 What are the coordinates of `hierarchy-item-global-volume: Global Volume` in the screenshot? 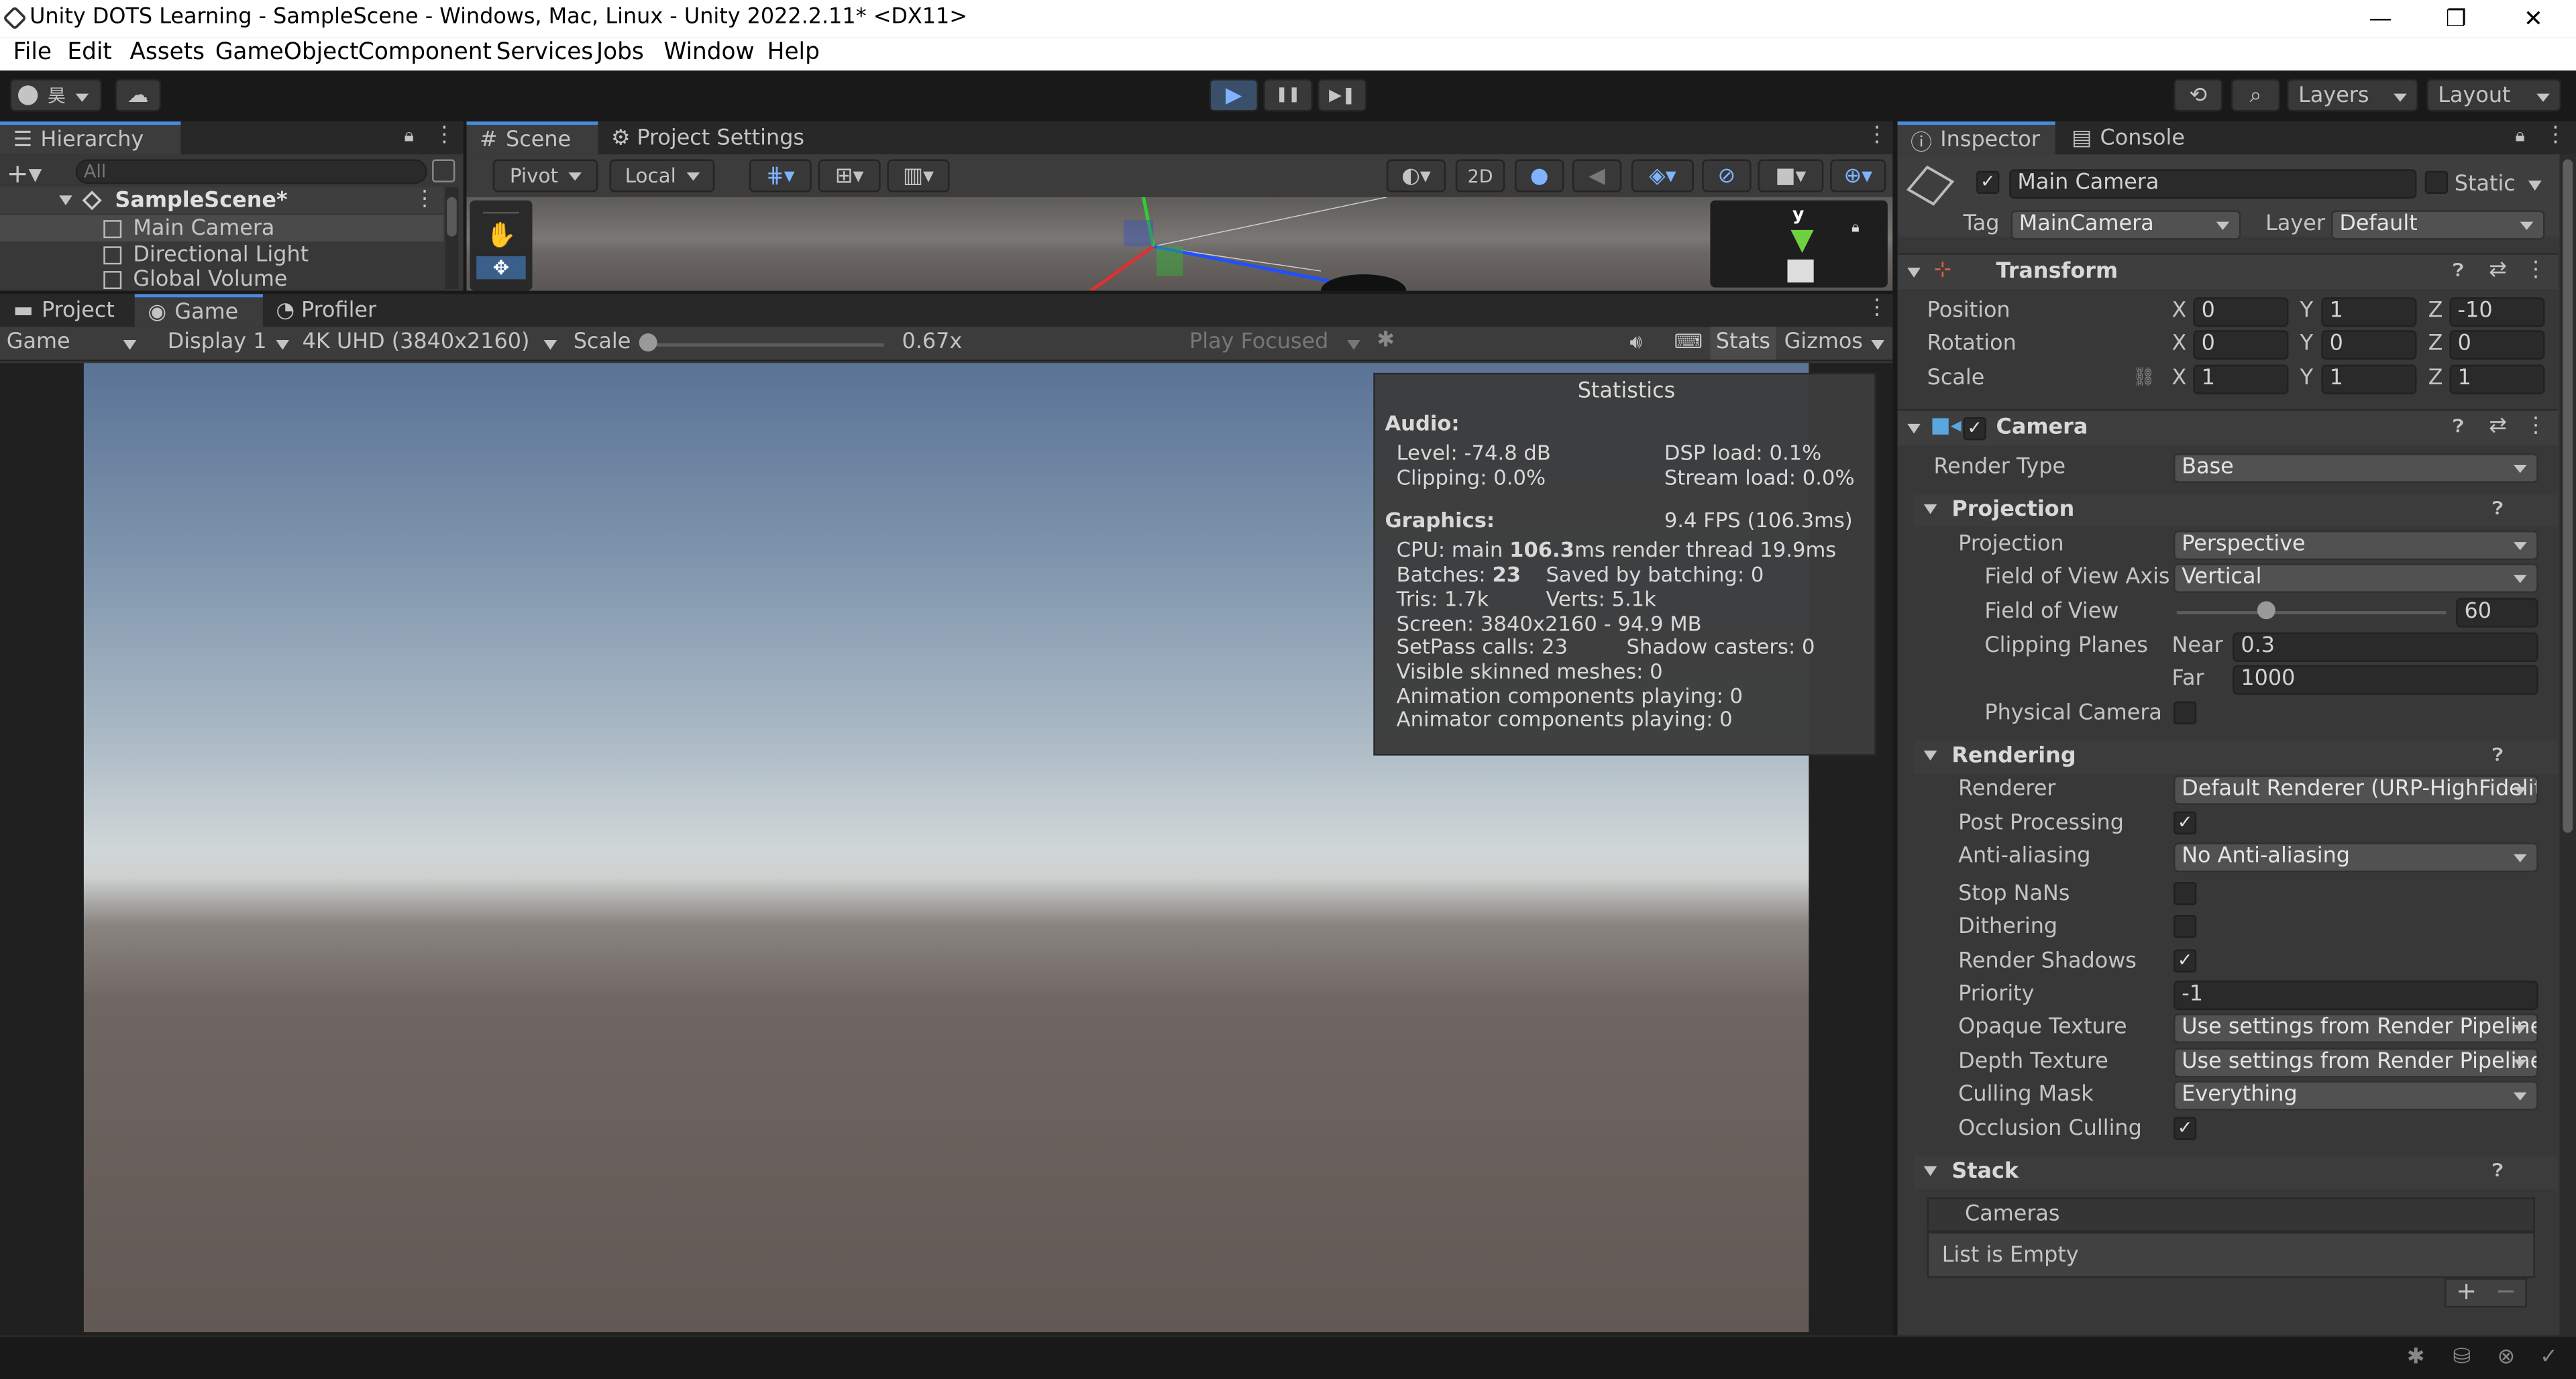 It's located at (221, 279).